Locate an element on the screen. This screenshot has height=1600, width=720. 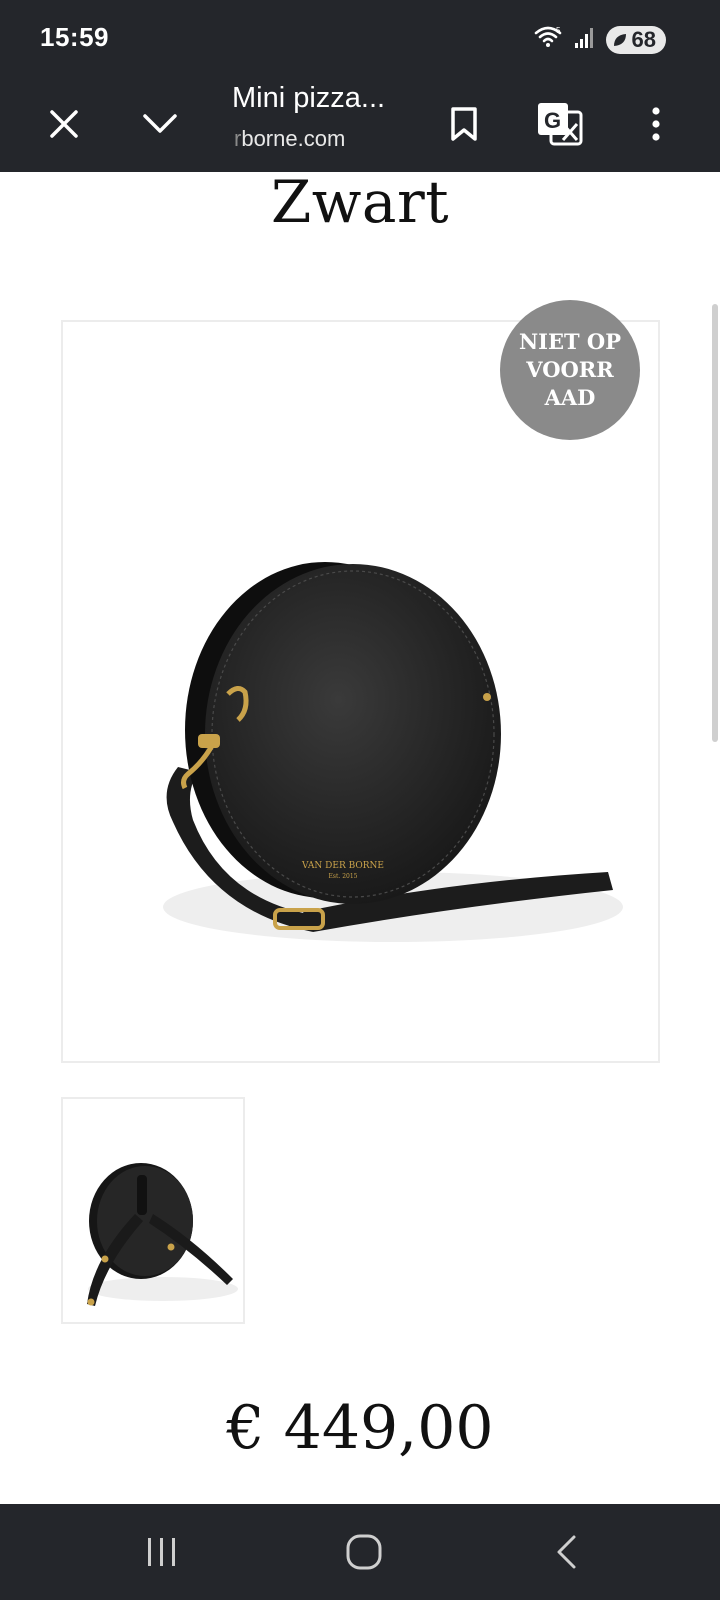
more-vert-icon is located at coordinates (656, 124).